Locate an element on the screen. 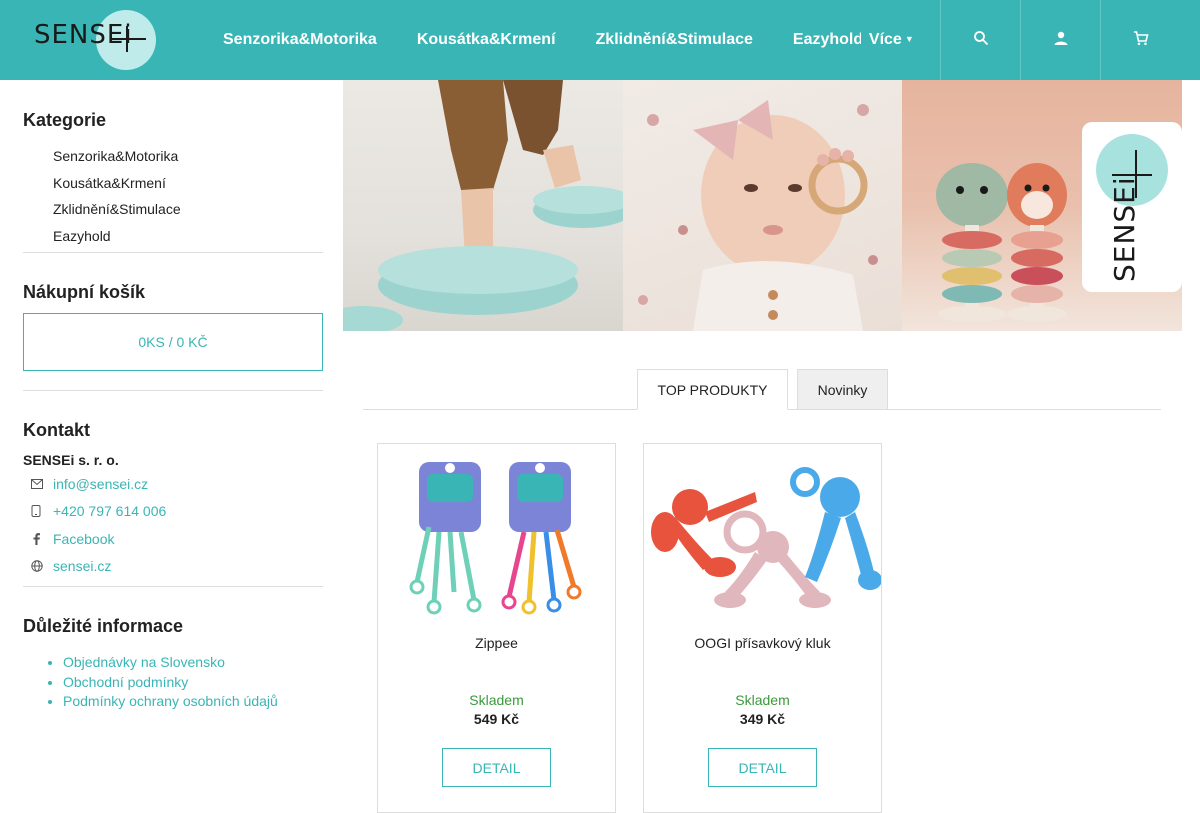 This screenshot has width=1200, height=813. globe-icon is located at coordinates (38, 566).